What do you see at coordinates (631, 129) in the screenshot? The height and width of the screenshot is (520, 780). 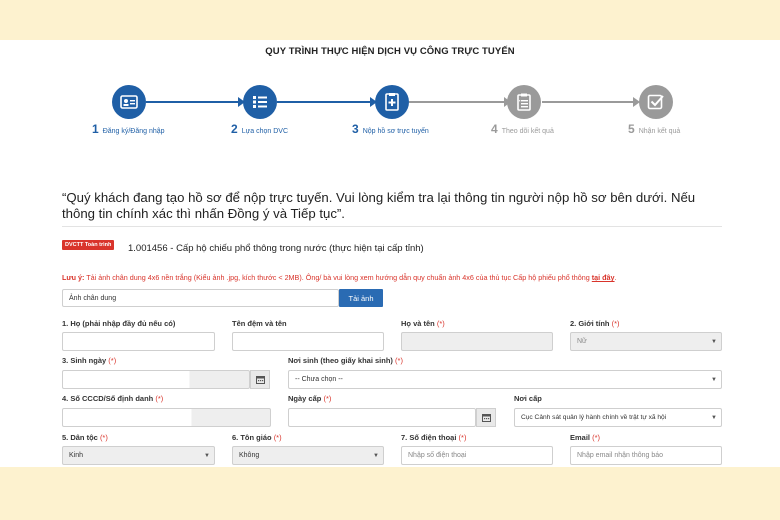 I see `step-number: 5` at bounding box center [631, 129].